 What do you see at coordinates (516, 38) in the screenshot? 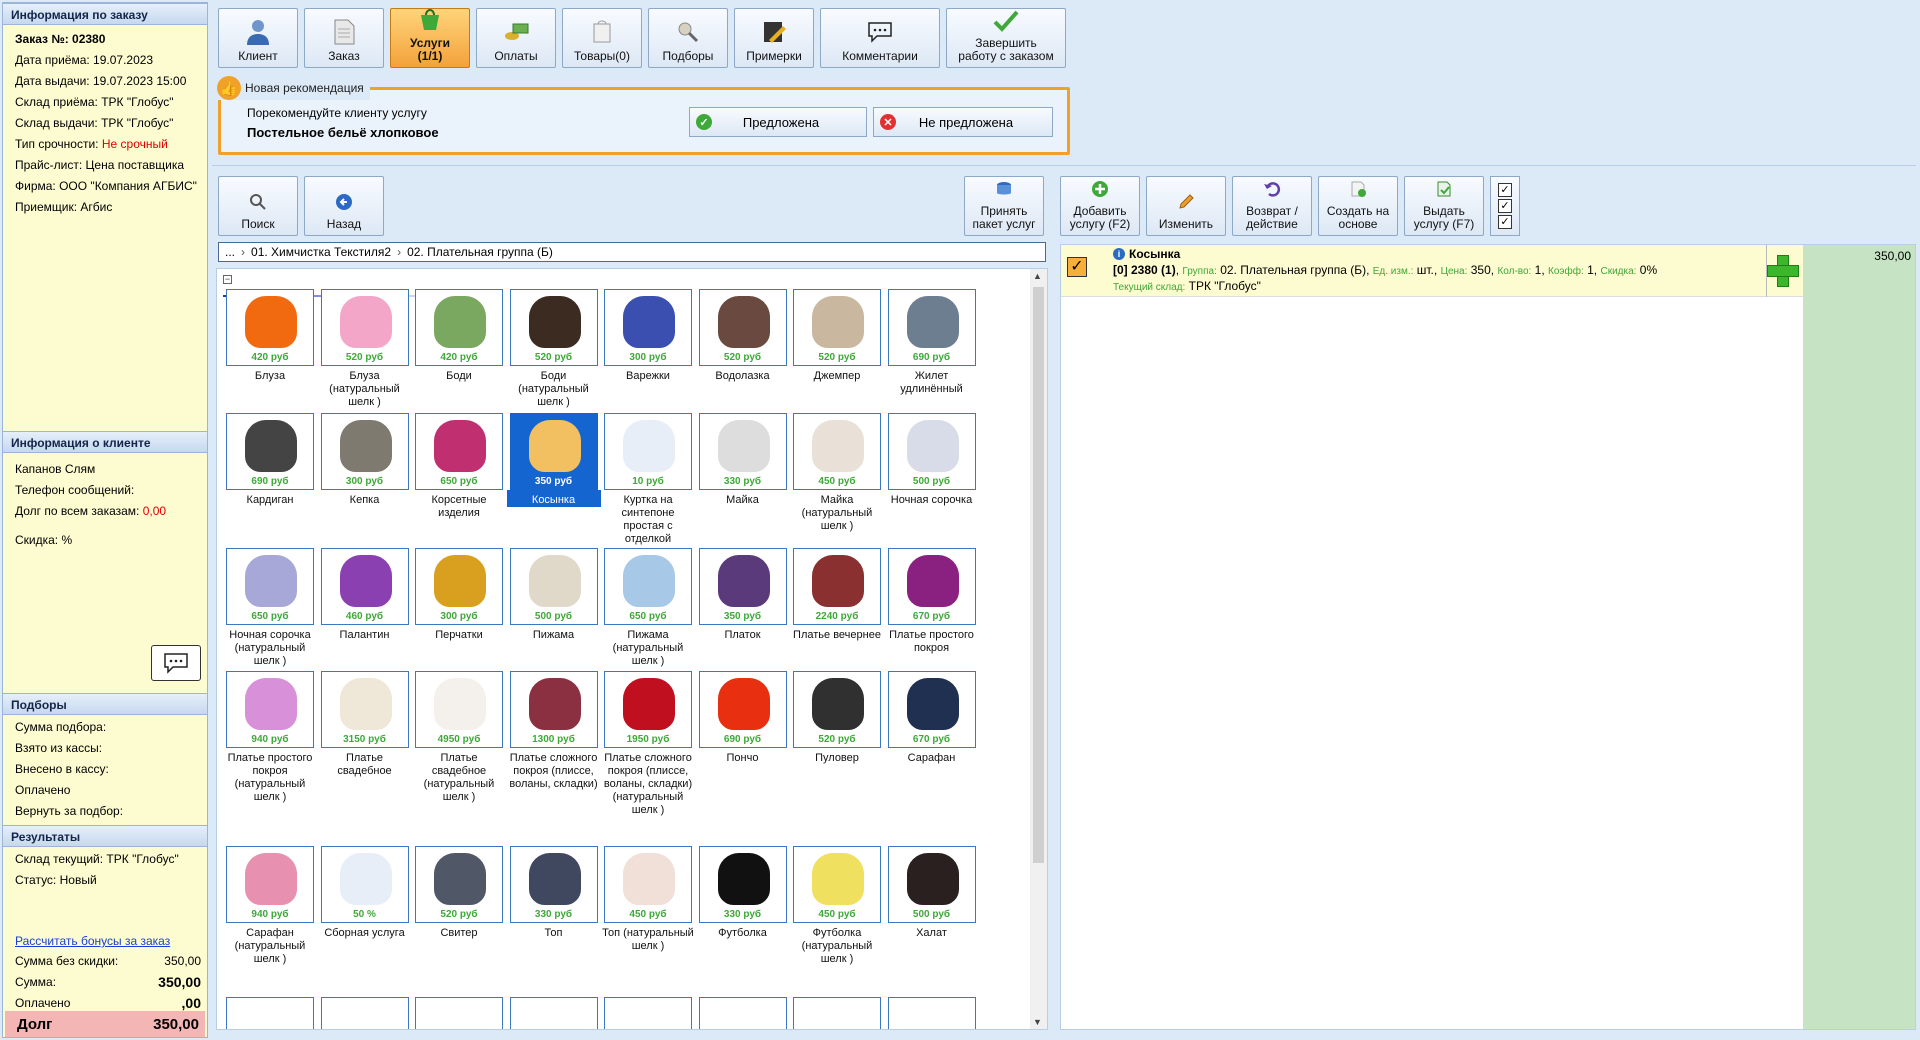
I see `tab-payments: Оплаты` at bounding box center [516, 38].